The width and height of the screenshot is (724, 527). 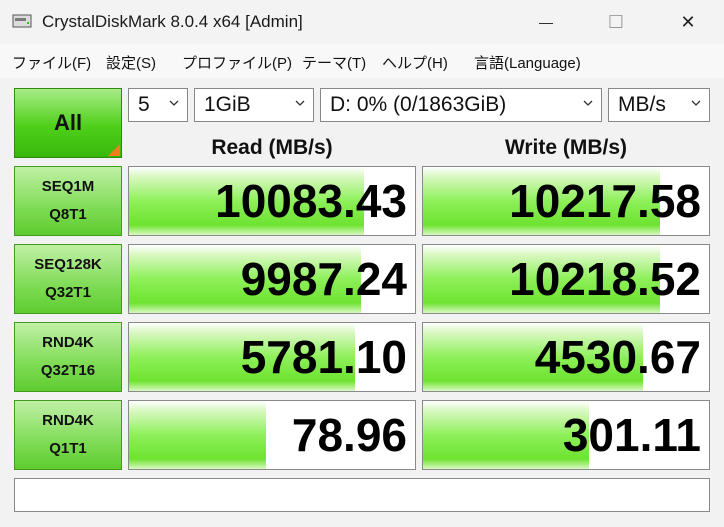 I want to click on test-button-seq1m-q8t1: SEQ1M Q8T1, so click(x=68, y=201).